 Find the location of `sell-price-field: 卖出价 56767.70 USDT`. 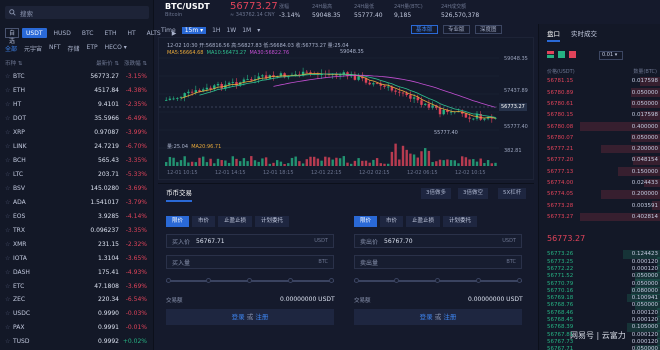

sell-price-field: 卖出价 56767.70 USDT is located at coordinates (438, 241).